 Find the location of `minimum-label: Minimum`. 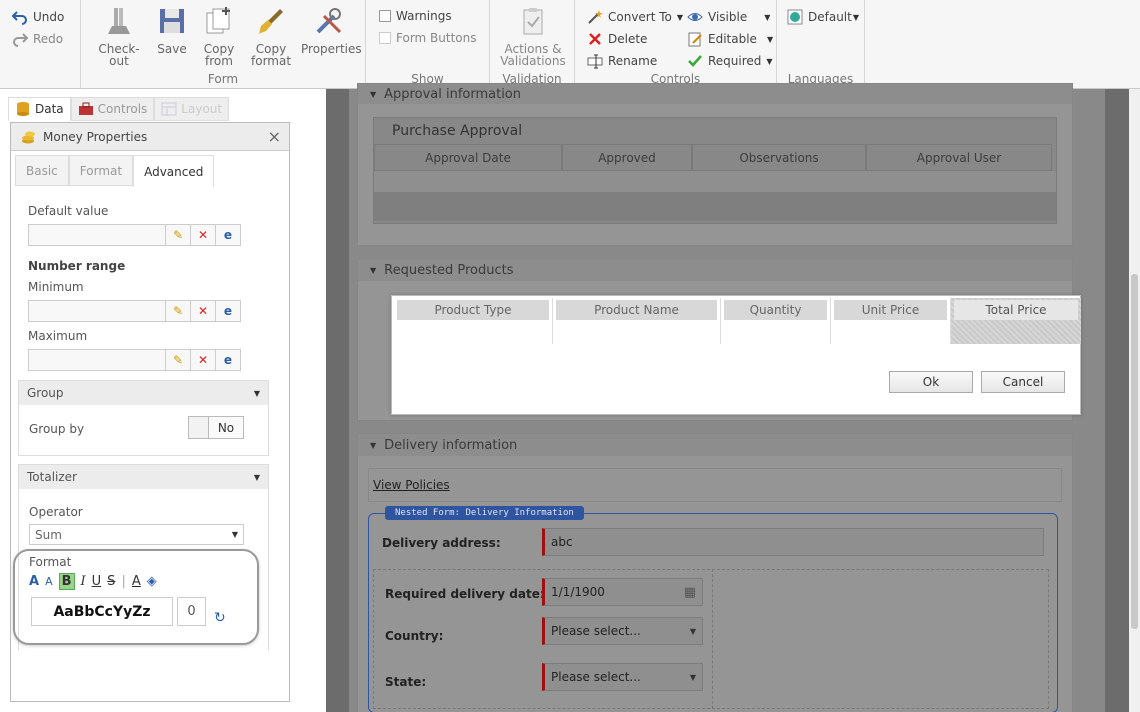

minimum-label: Minimum is located at coordinates (56, 287).